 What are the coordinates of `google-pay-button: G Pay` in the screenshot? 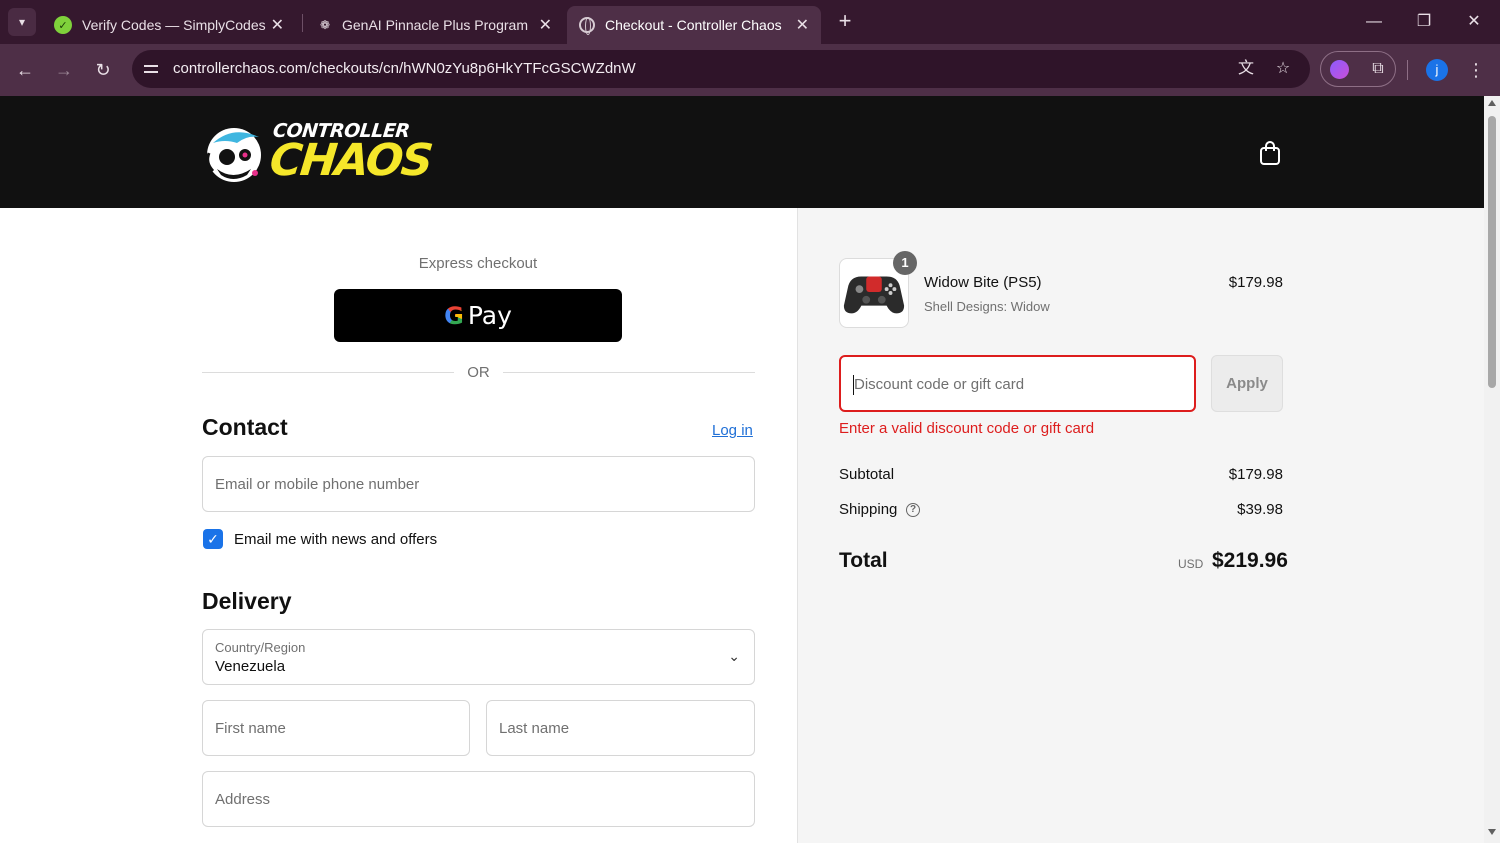 It's located at (478, 315).